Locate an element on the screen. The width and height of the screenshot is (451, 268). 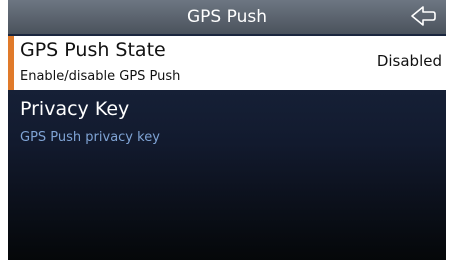
back-button is located at coordinates (422, 17).